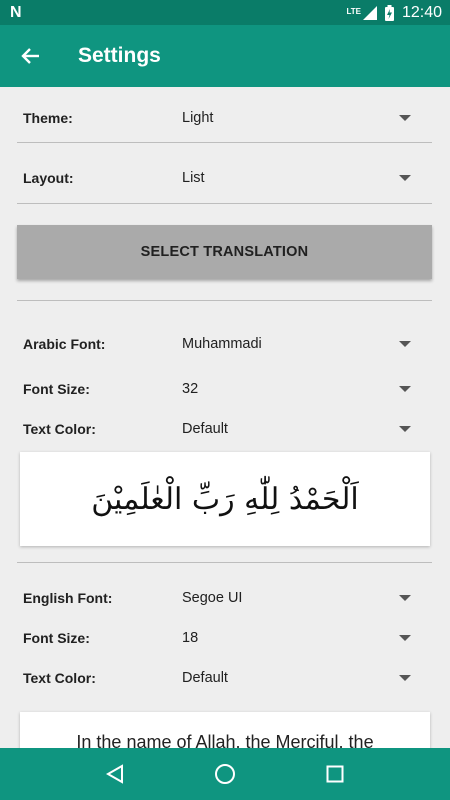 The width and height of the screenshot is (450, 800). I want to click on english-color-label: Text Color:, so click(59, 678).